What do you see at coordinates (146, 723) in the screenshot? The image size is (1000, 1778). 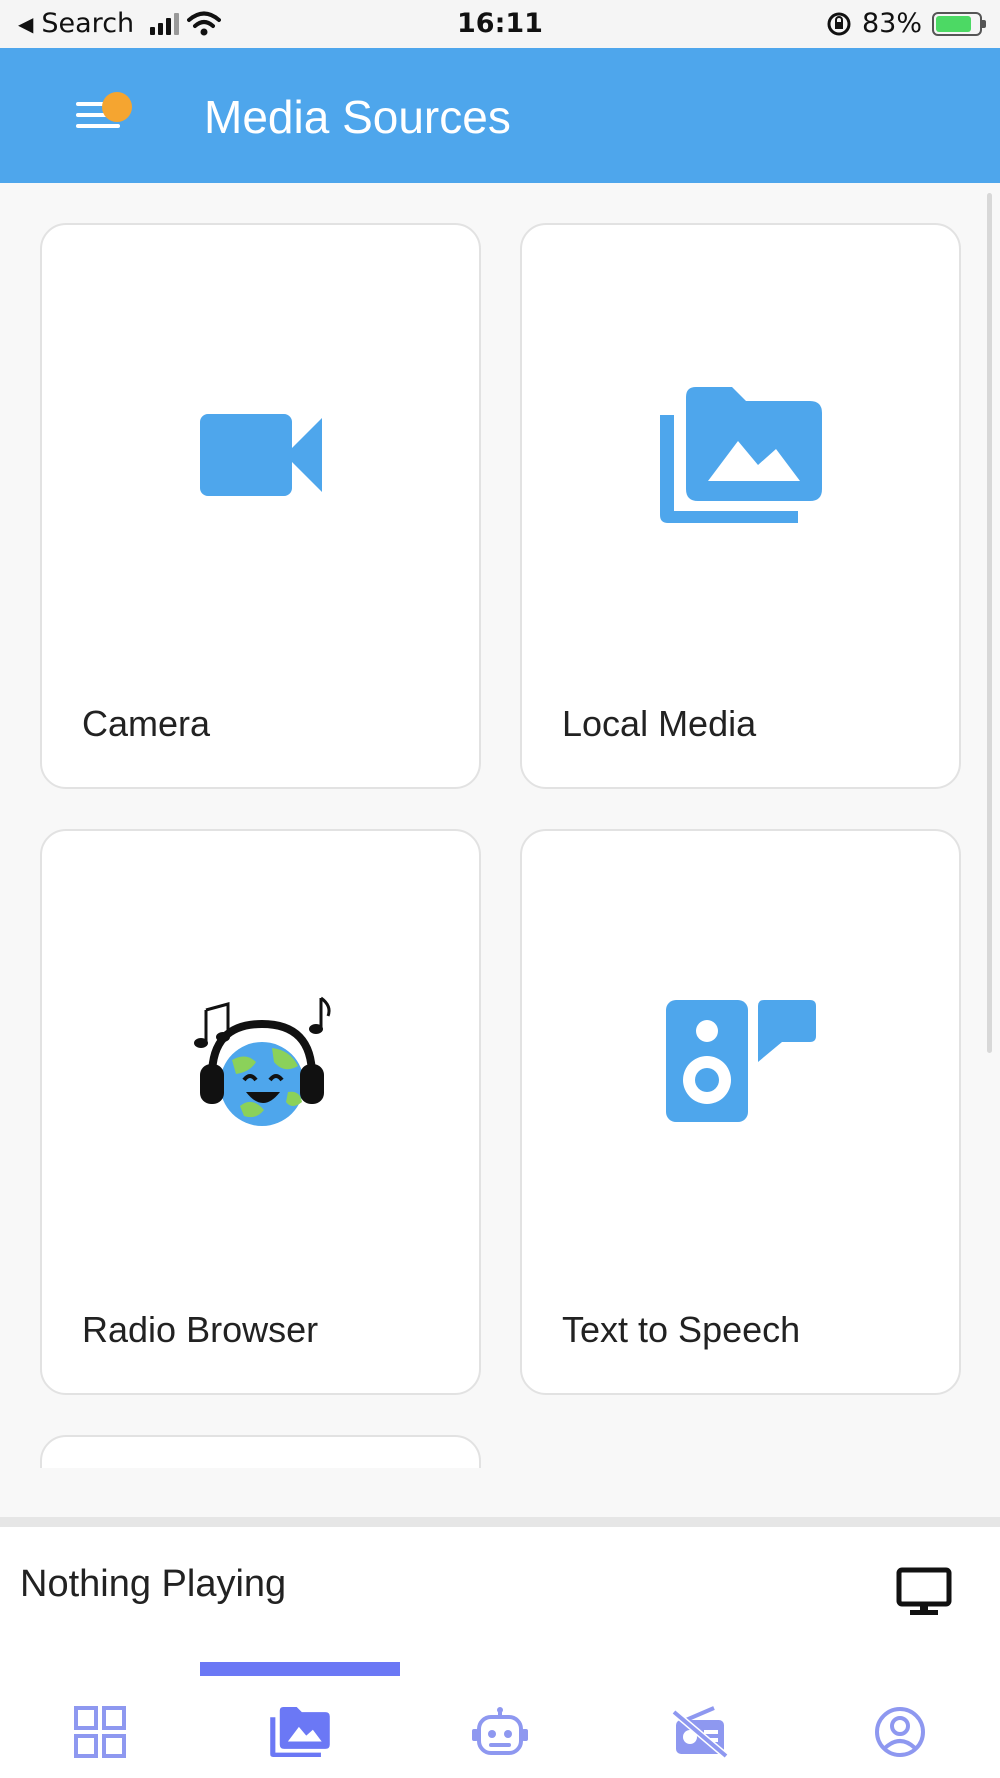 I see `source-label: Camera` at bounding box center [146, 723].